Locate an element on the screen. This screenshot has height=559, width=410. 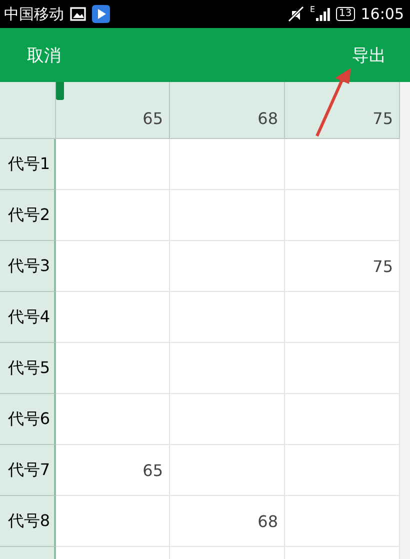
image-icon is located at coordinates (78, 14).